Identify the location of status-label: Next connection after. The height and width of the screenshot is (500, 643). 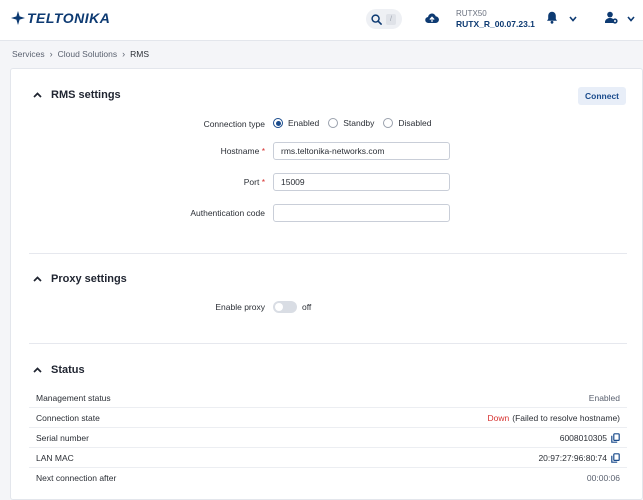
(76, 478).